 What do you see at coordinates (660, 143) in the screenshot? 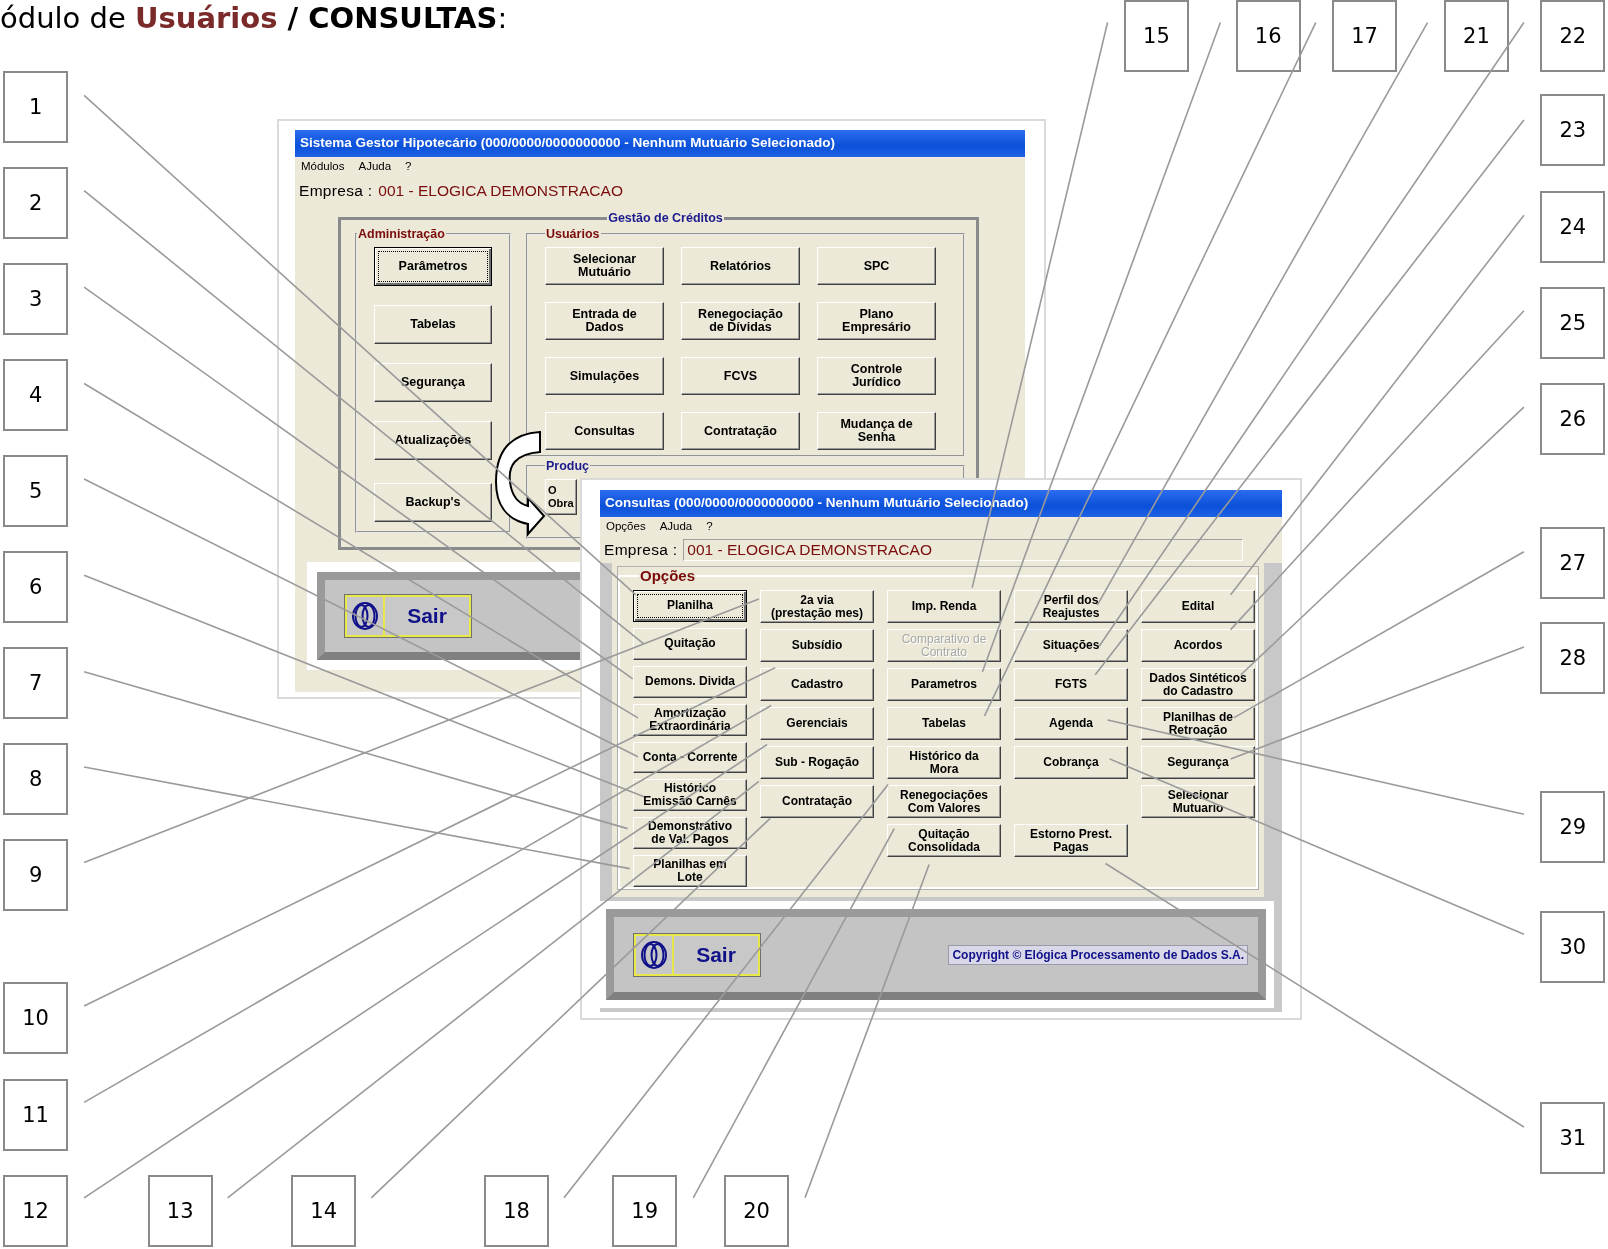
I see `window-title: Sistema Gestor Hipotecário (000/0000/0000000000 - Nenhum Mutuário Selecionado)` at bounding box center [660, 143].